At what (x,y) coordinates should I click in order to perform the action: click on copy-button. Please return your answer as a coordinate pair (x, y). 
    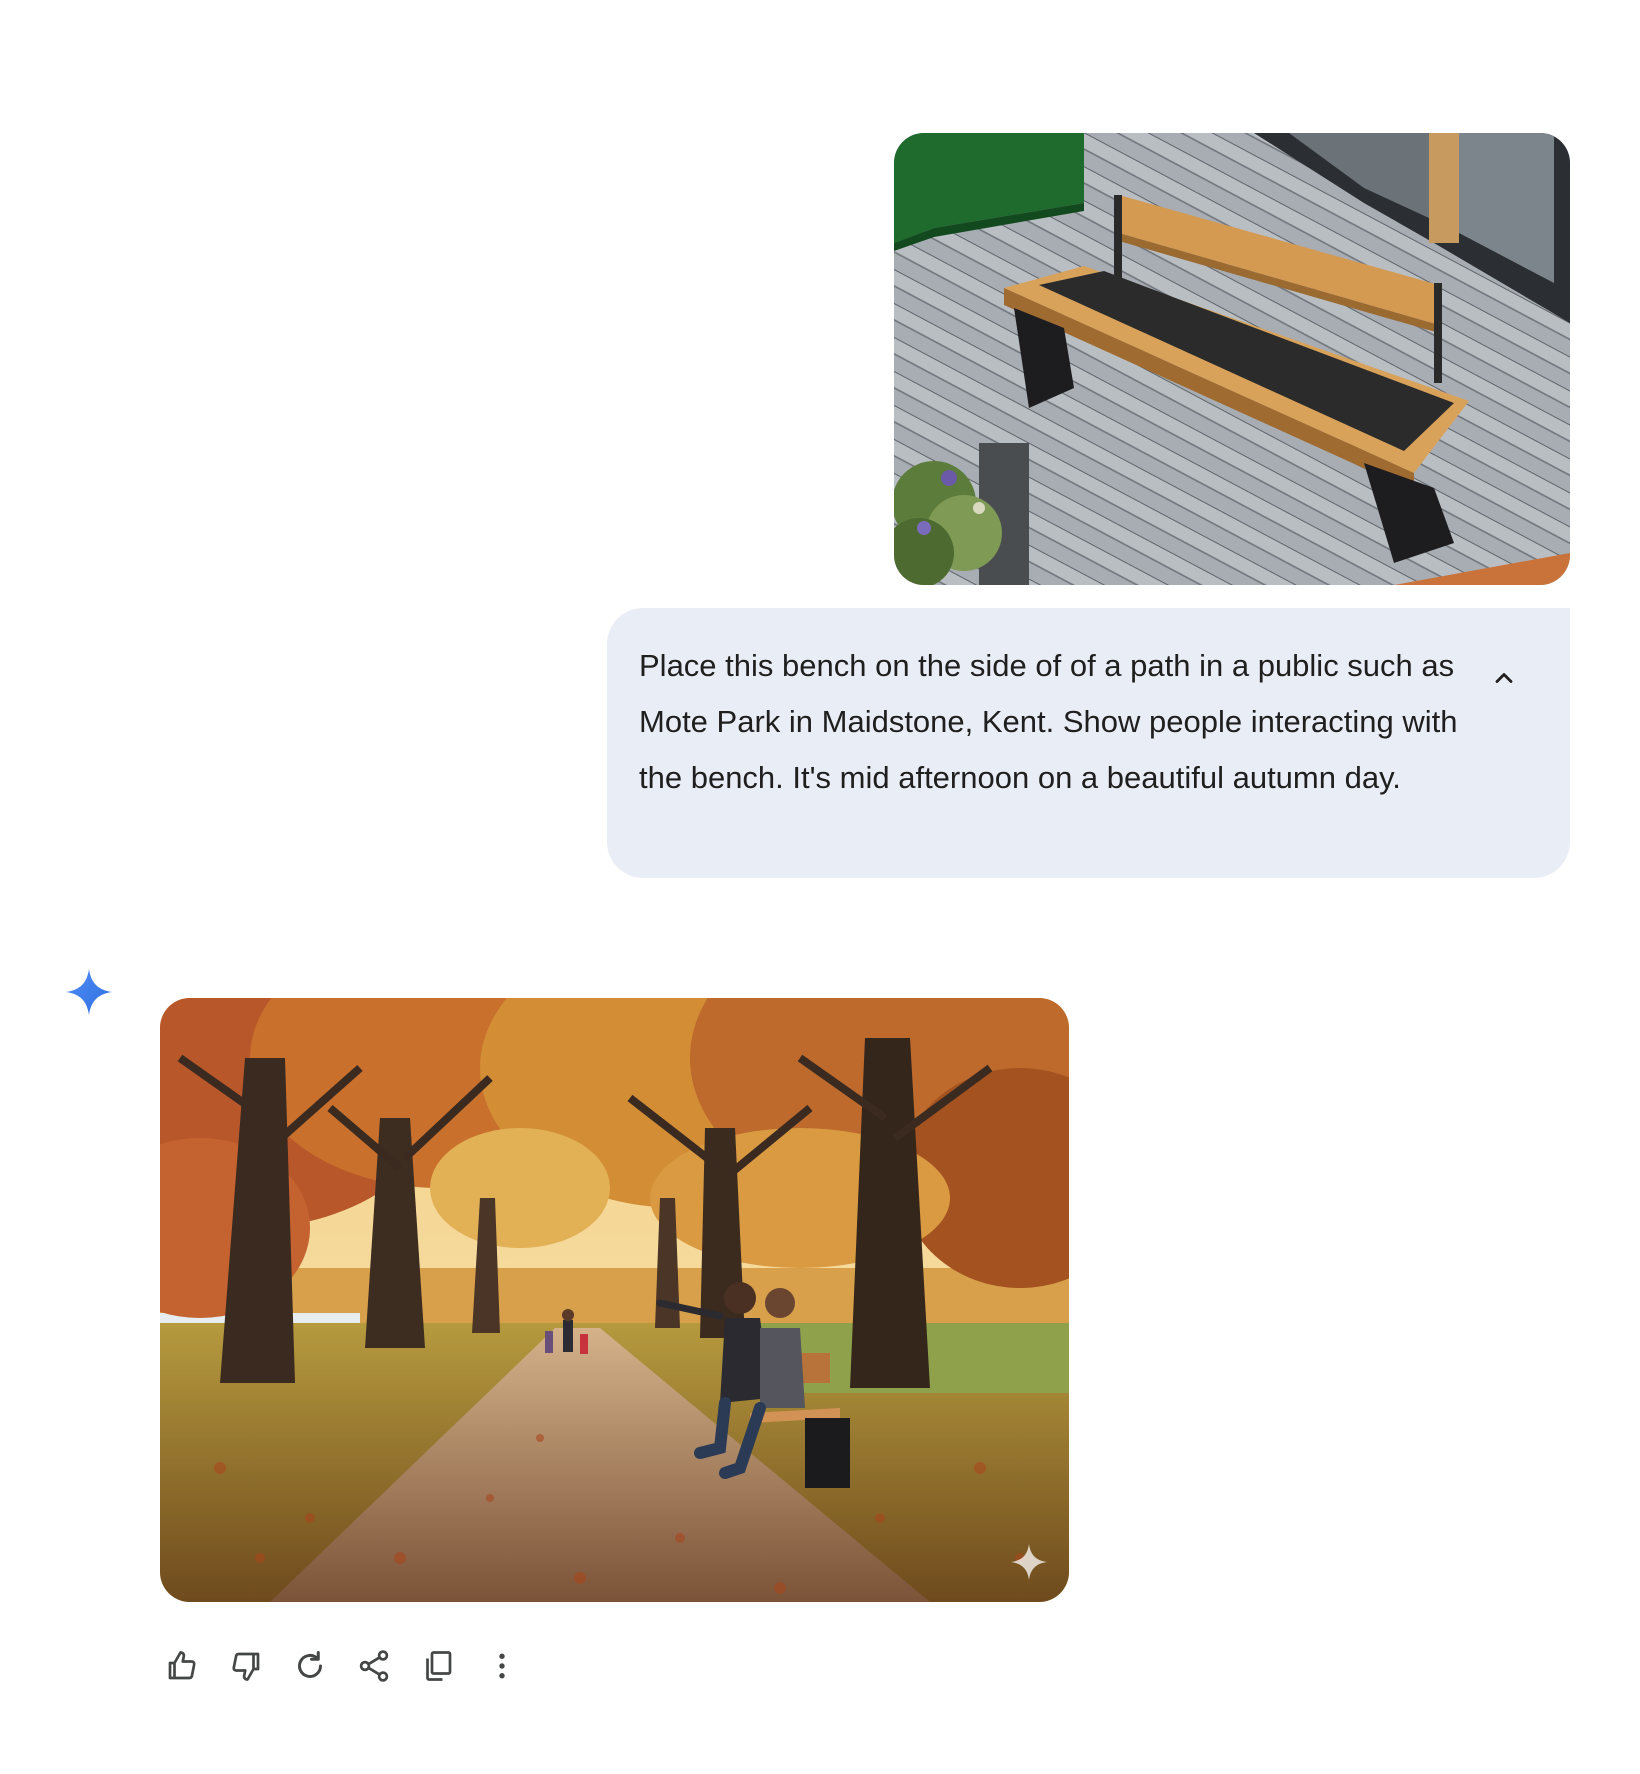
    Looking at the image, I should click on (438, 1666).